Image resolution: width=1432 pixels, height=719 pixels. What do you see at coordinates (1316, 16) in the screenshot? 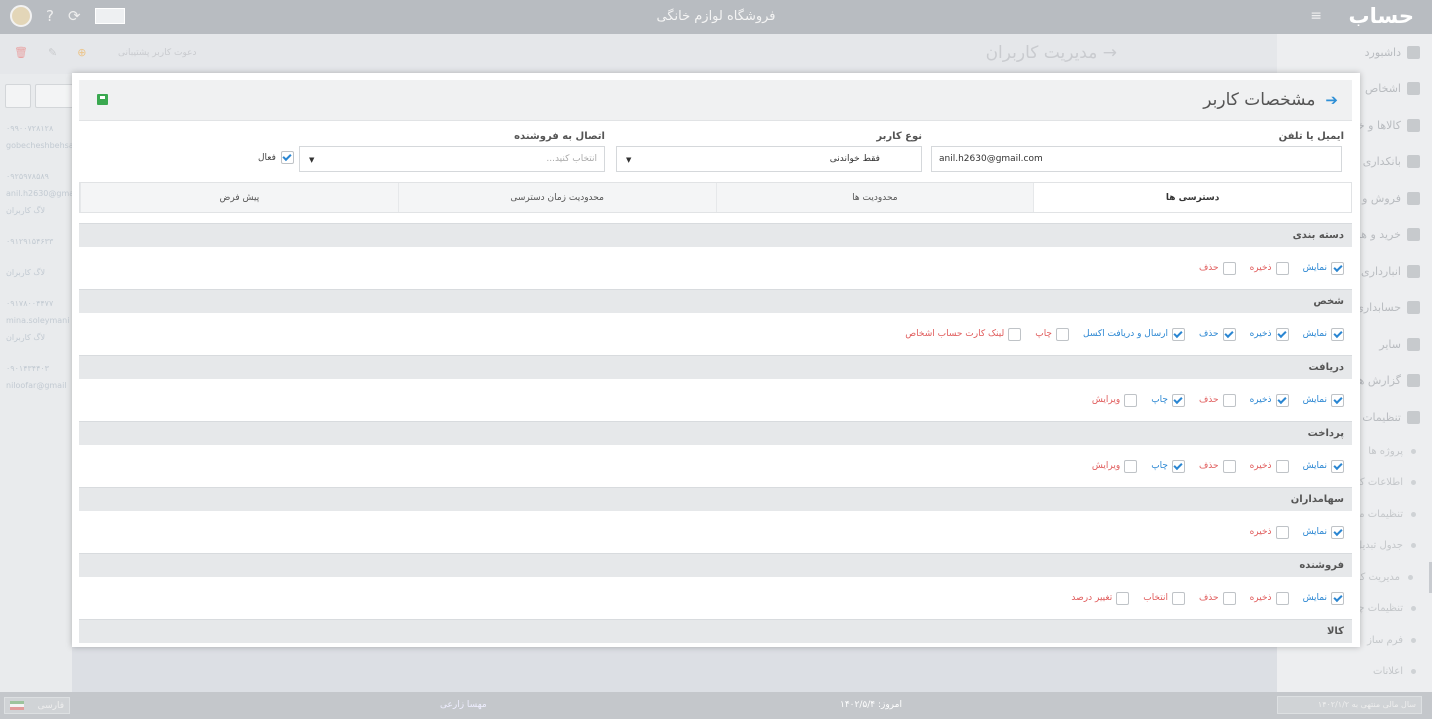
I see `menu-icon: ≡` at bounding box center [1316, 16].